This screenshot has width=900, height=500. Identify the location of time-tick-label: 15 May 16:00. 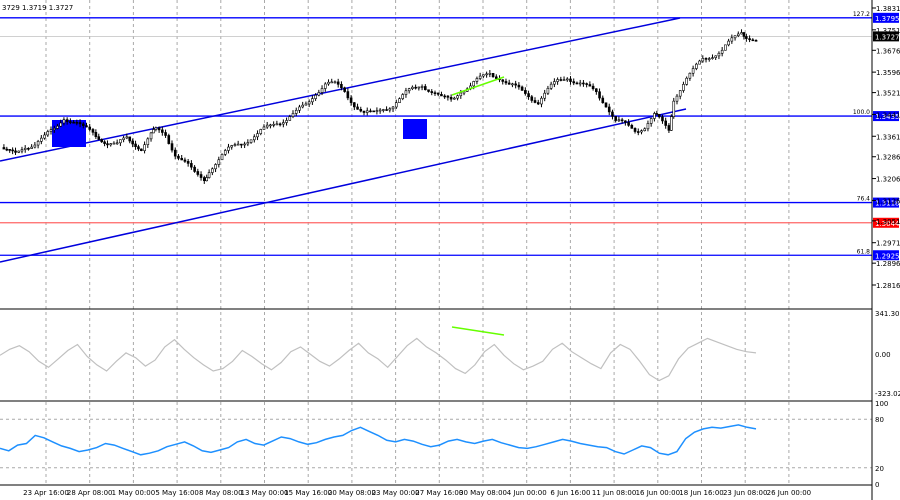
(308, 493).